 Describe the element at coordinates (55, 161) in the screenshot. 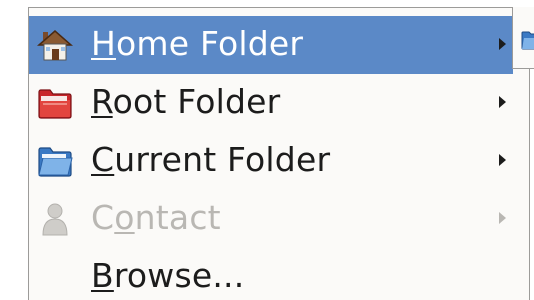

I see `current-folder-icon` at that location.